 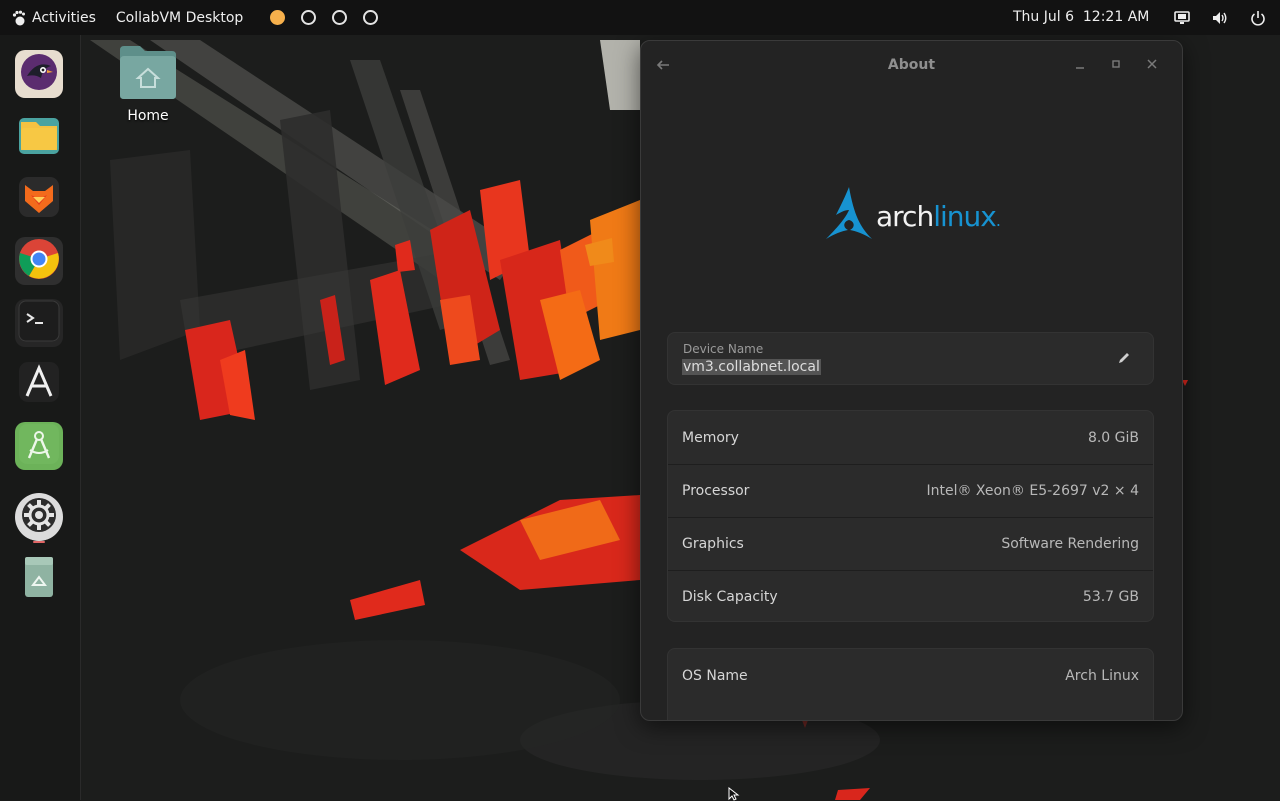 What do you see at coordinates (1081, 17) in the screenshot?
I see `clock: Thu Jul 6 12:21 AM` at bounding box center [1081, 17].